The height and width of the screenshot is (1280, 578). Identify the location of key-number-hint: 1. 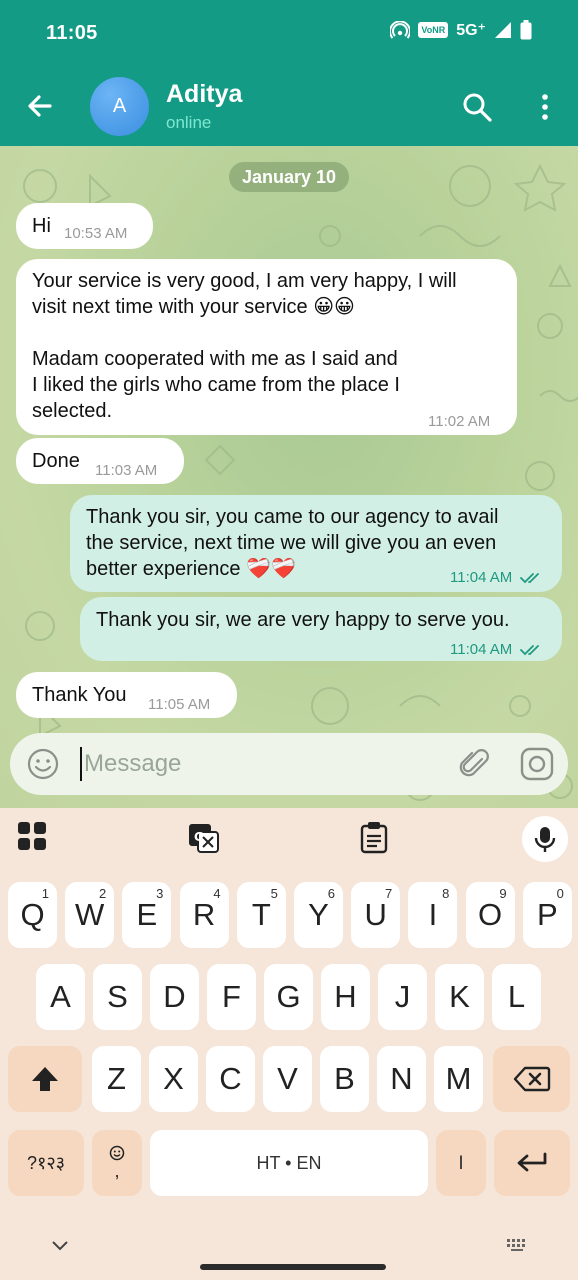
(45, 893).